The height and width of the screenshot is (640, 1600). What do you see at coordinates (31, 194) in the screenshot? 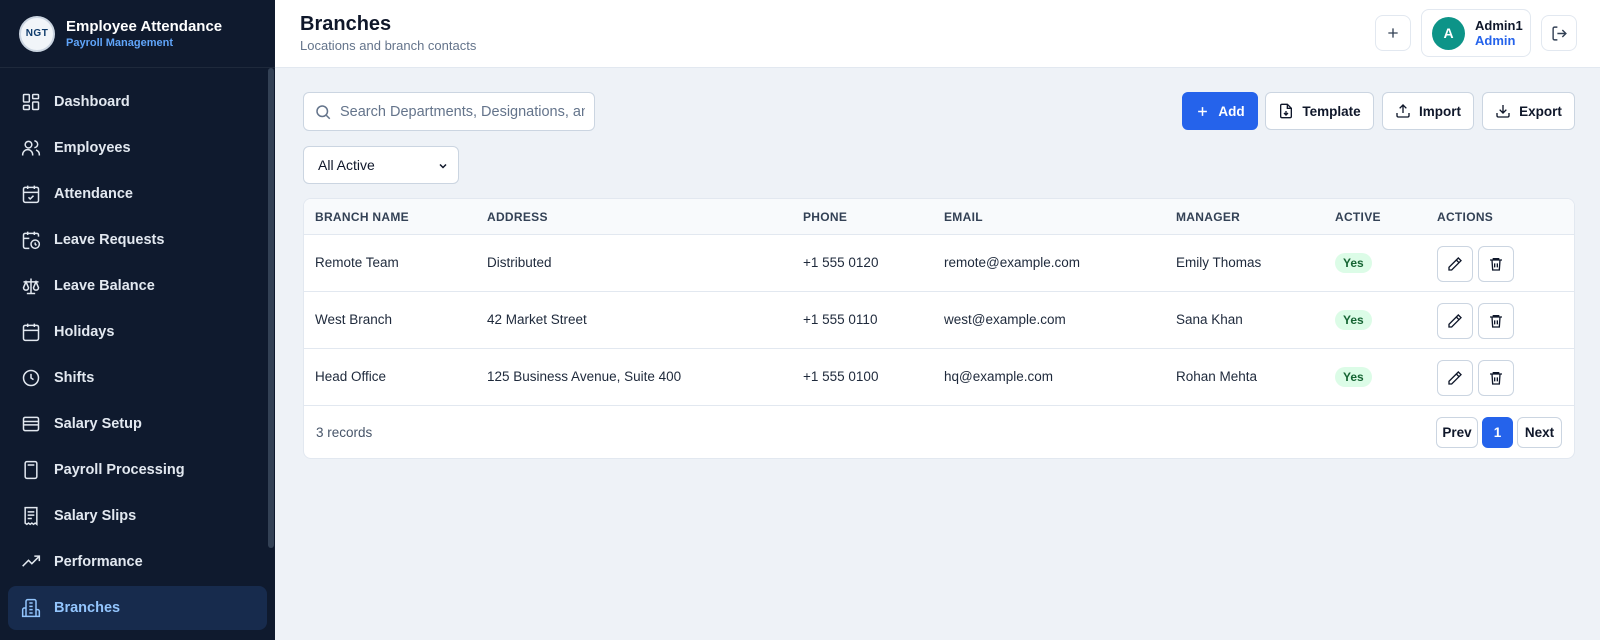
I see `calendar-check-icon` at bounding box center [31, 194].